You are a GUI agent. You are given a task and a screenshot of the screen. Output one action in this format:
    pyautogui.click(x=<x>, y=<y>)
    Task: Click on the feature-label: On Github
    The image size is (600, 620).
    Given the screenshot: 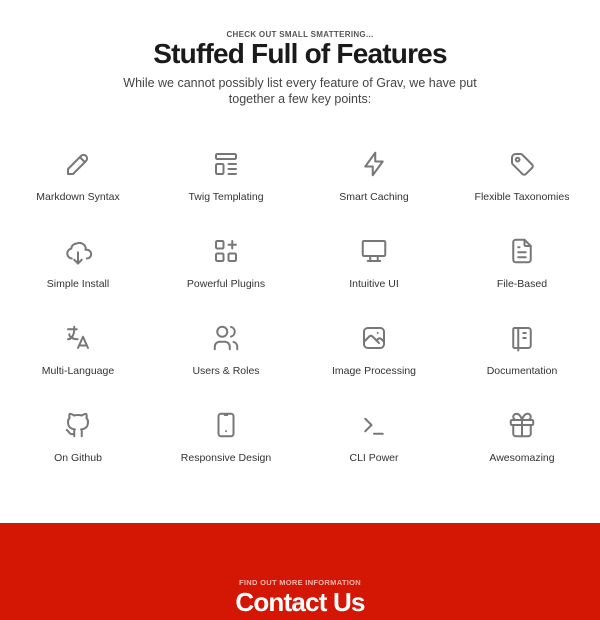 What is the action you would take?
    pyautogui.click(x=78, y=458)
    